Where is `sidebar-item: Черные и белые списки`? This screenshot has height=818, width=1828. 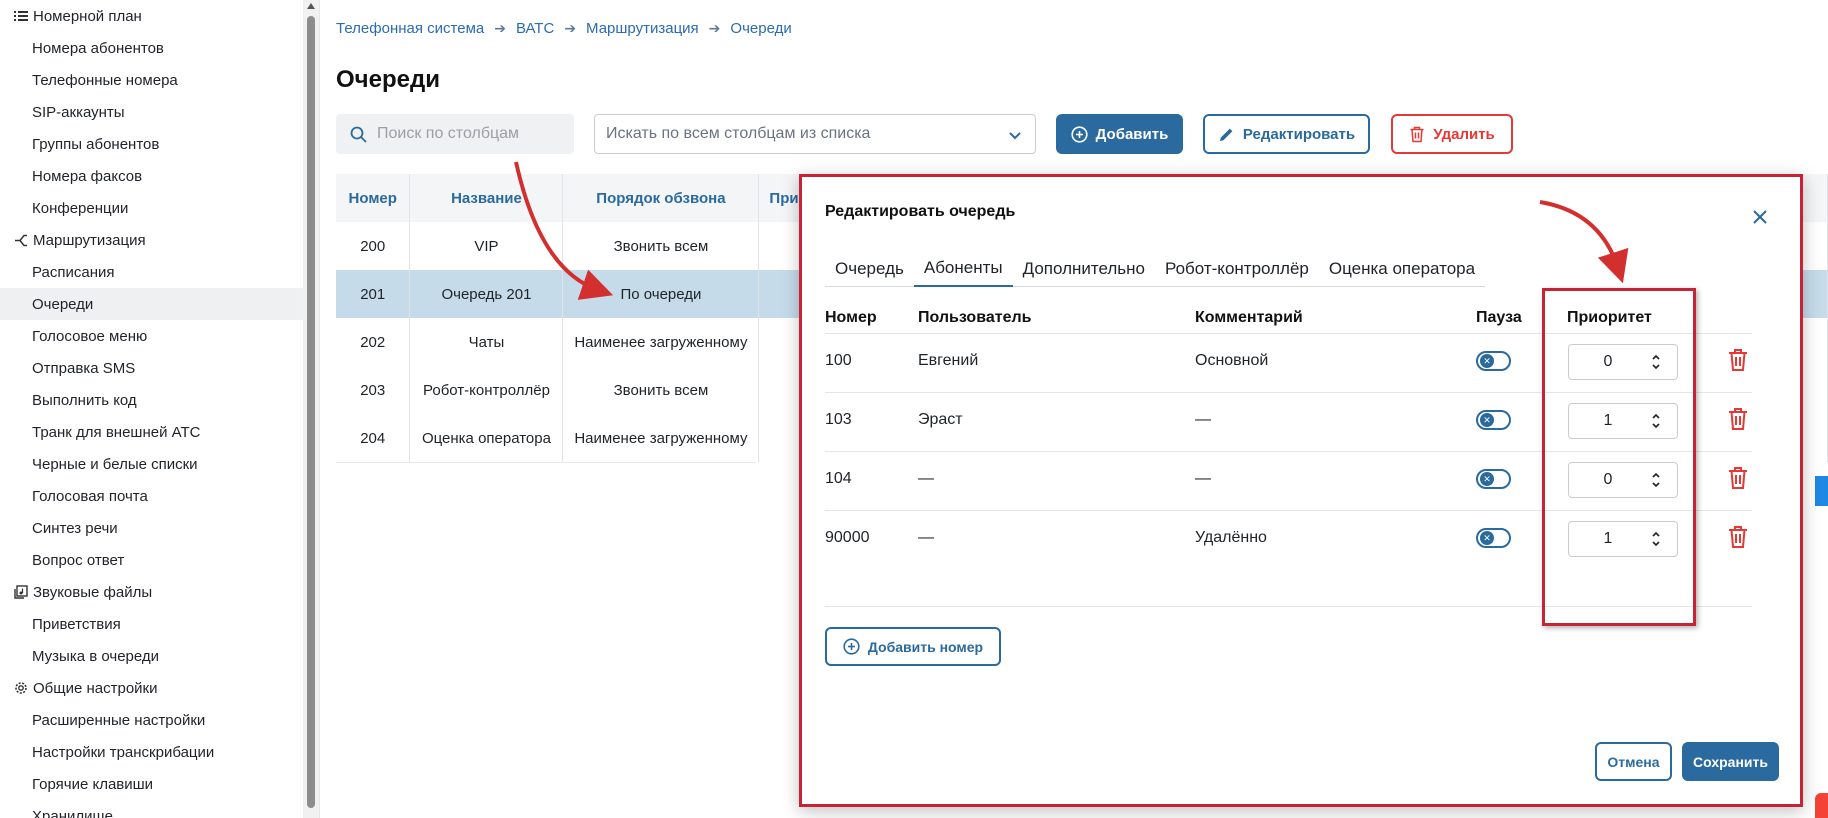 sidebar-item: Черные и белые списки is located at coordinates (151, 464).